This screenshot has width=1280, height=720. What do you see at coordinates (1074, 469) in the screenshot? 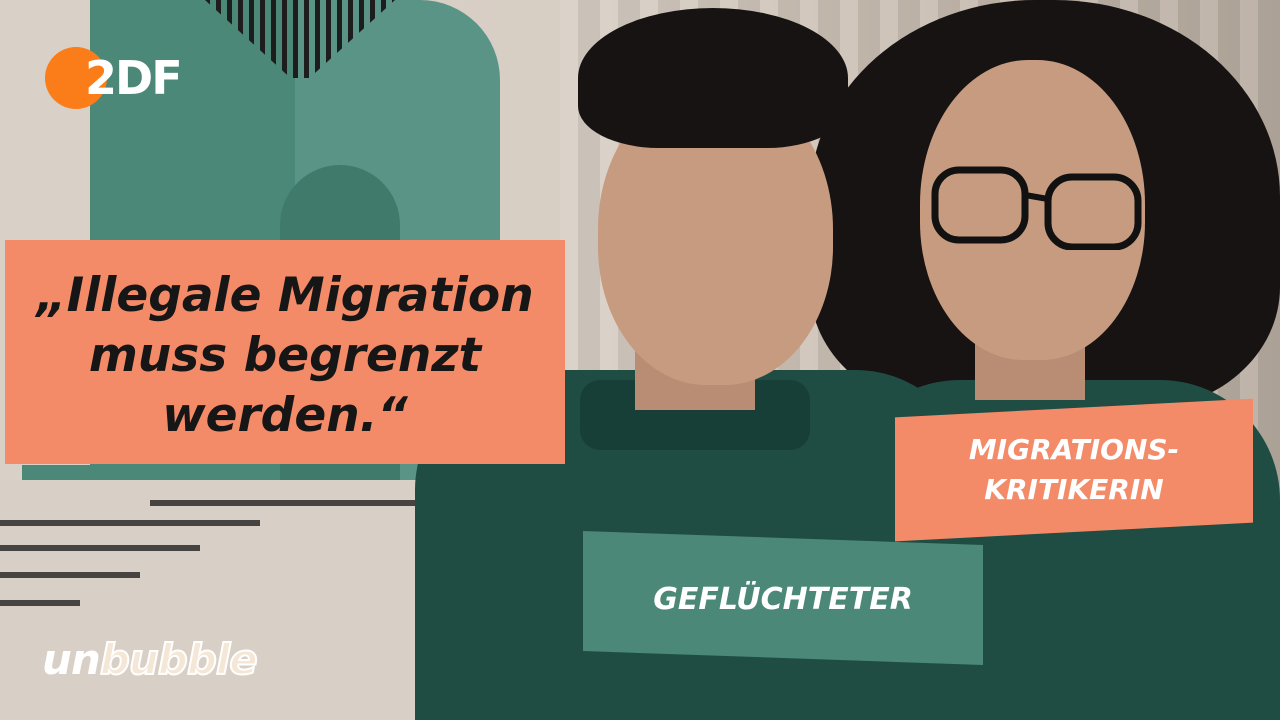
I see `role-label-right: MIGRATIONS- KRITIKERIN` at bounding box center [1074, 469].